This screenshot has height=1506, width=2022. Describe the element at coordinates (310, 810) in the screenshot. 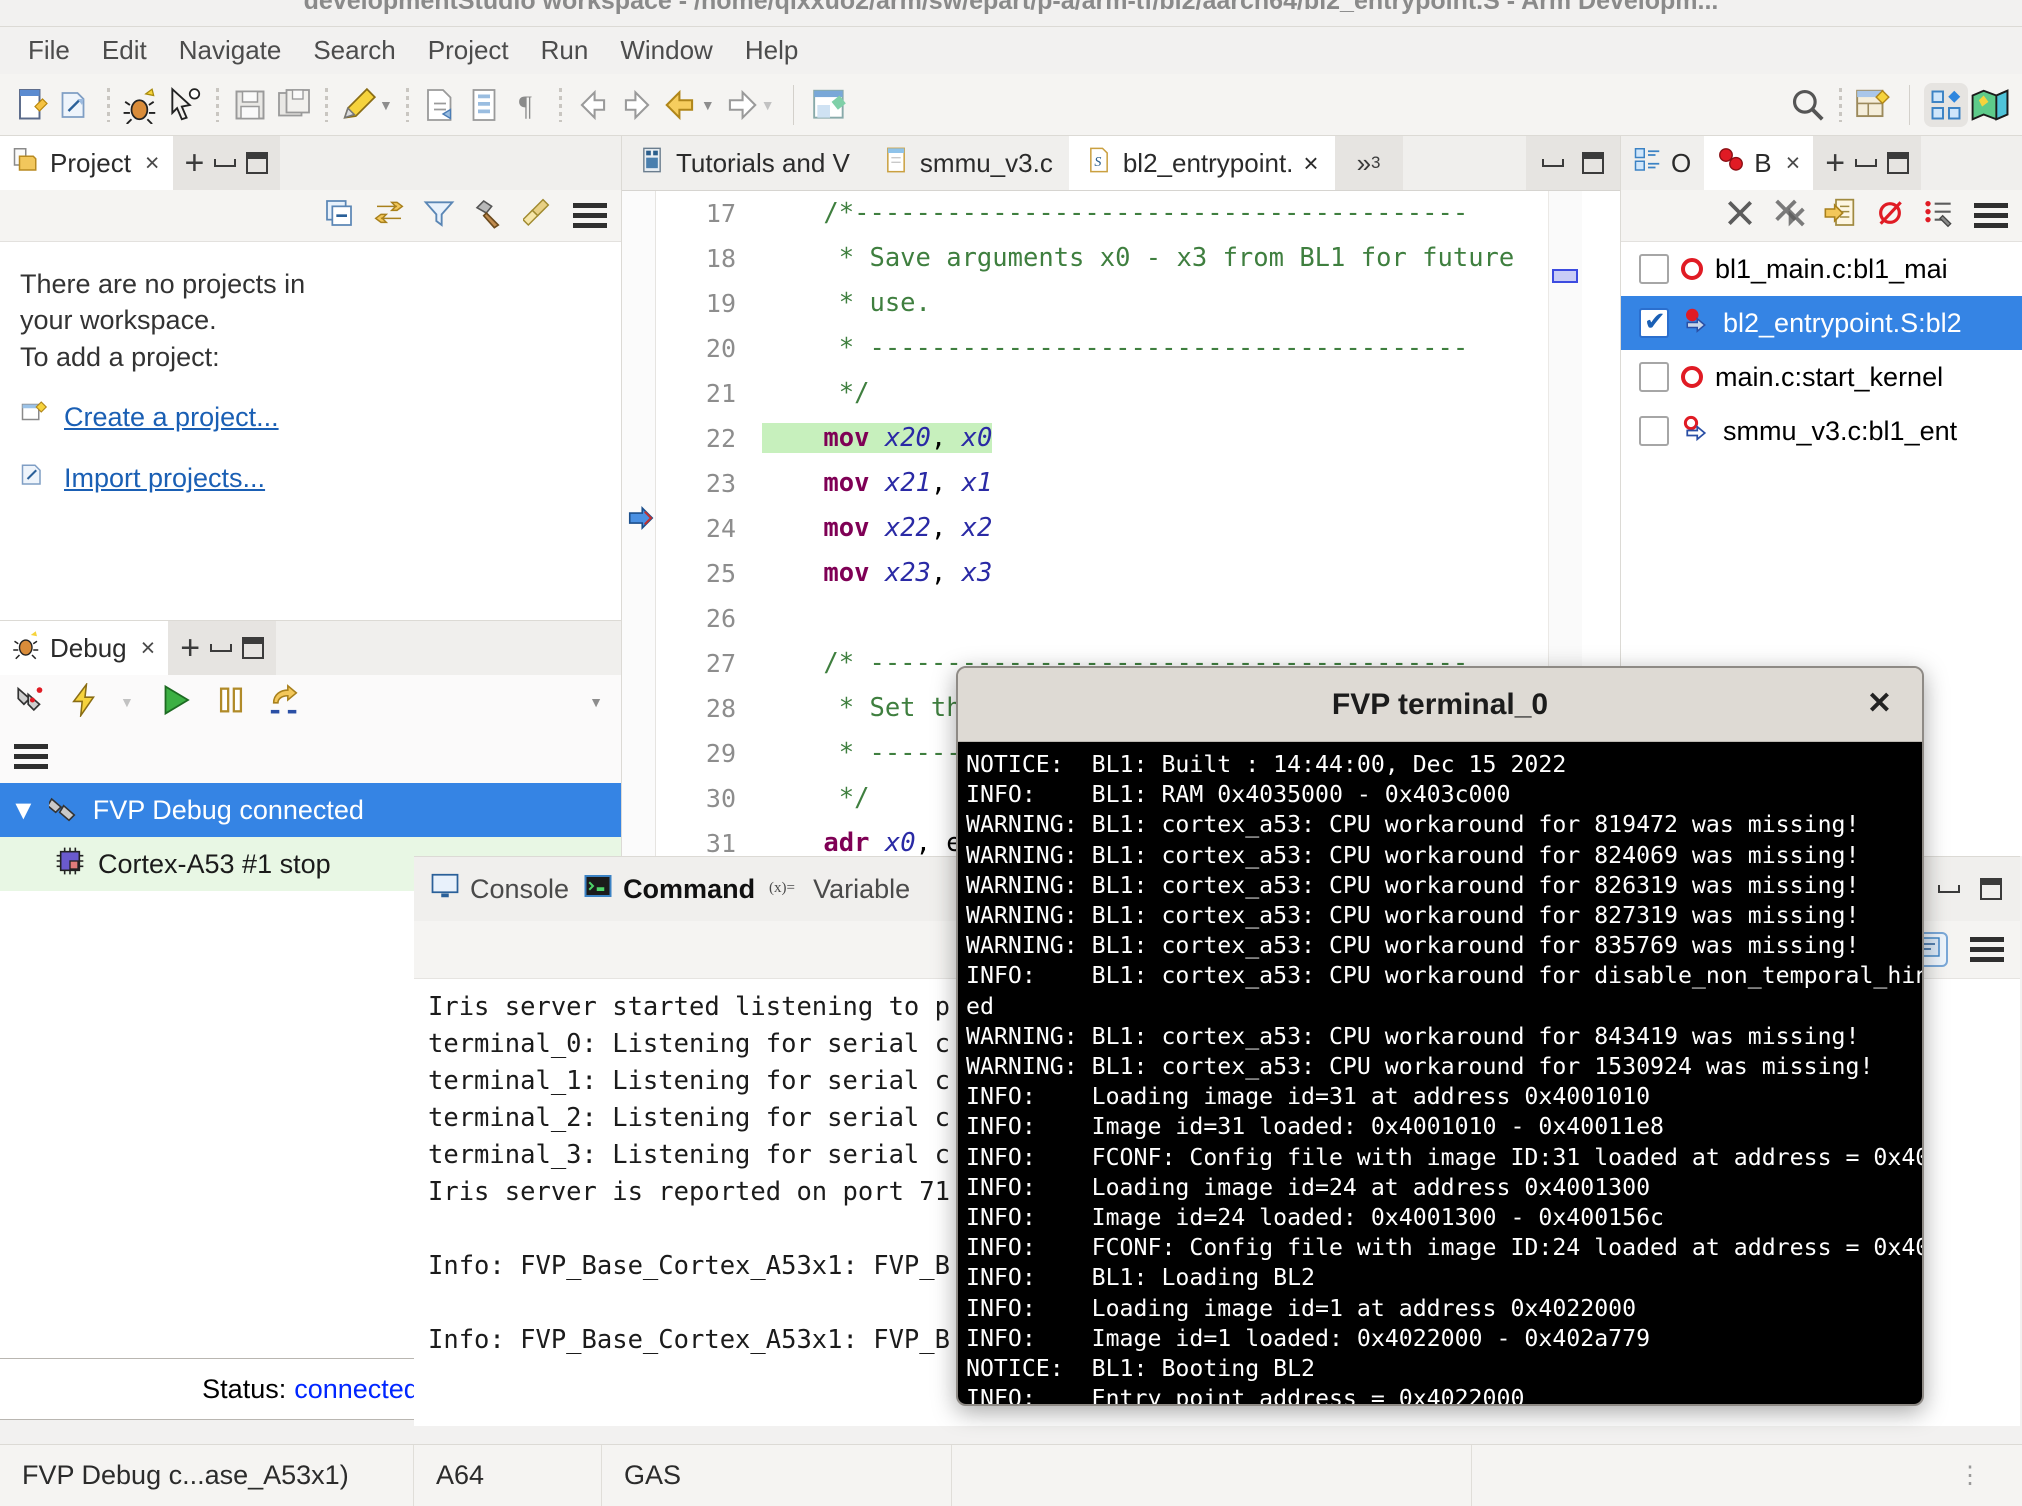

I see `debug-session-row: ▼ FVP Debug connected` at that location.